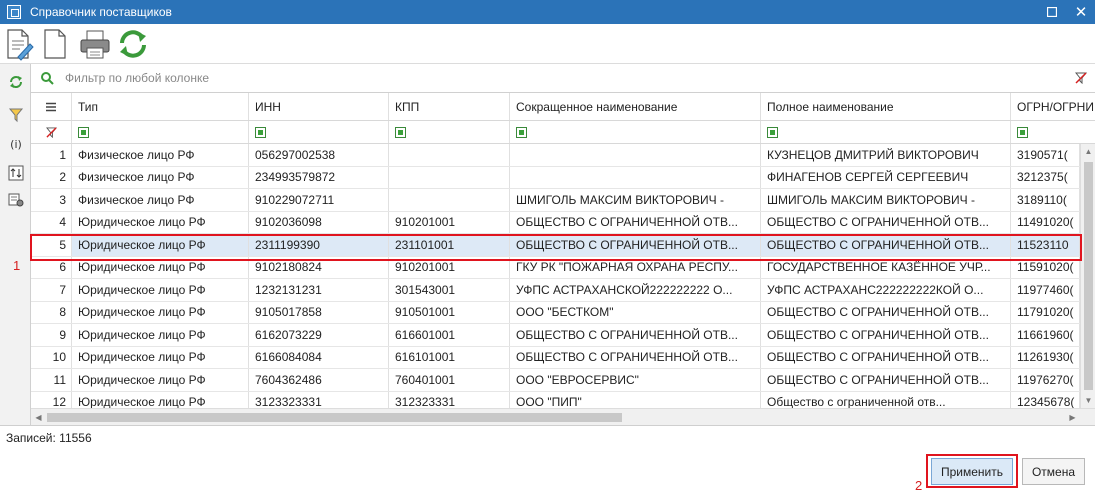 This screenshot has height=495, width=1095. Describe the element at coordinates (886, 106) in the screenshot. I see `column-header-full-name: Полное наименование` at that location.